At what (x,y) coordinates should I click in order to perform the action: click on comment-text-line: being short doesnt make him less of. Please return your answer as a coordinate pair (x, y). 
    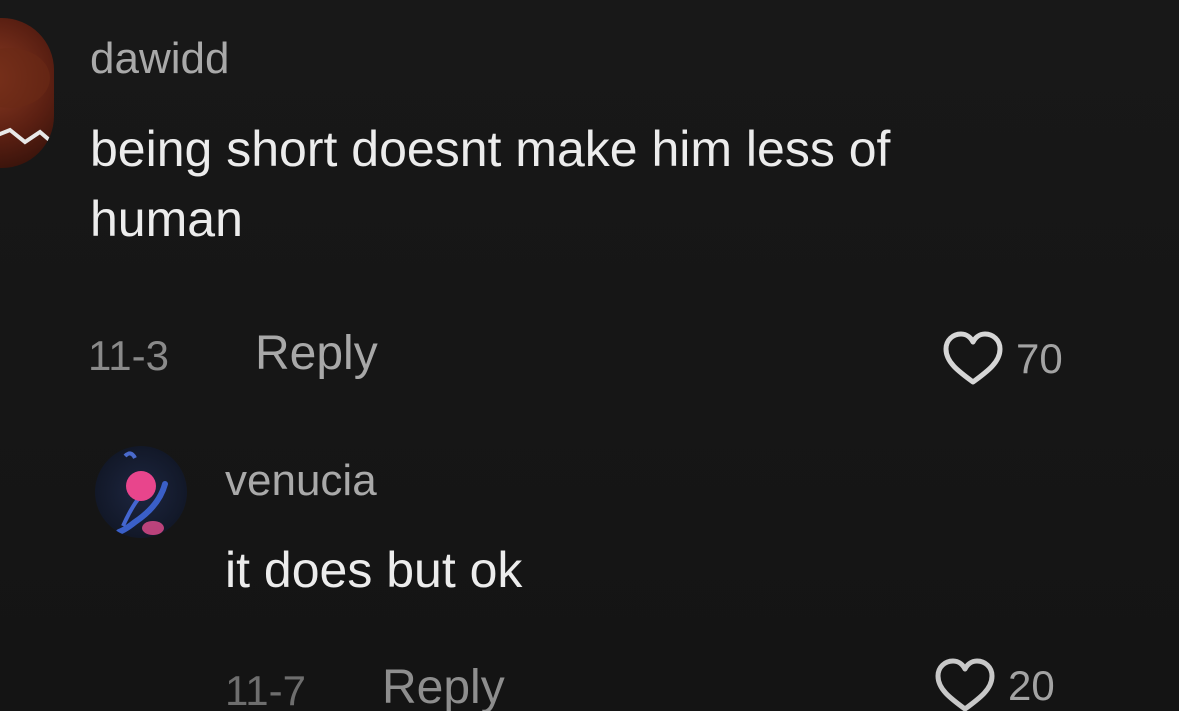
    Looking at the image, I should click on (490, 149).